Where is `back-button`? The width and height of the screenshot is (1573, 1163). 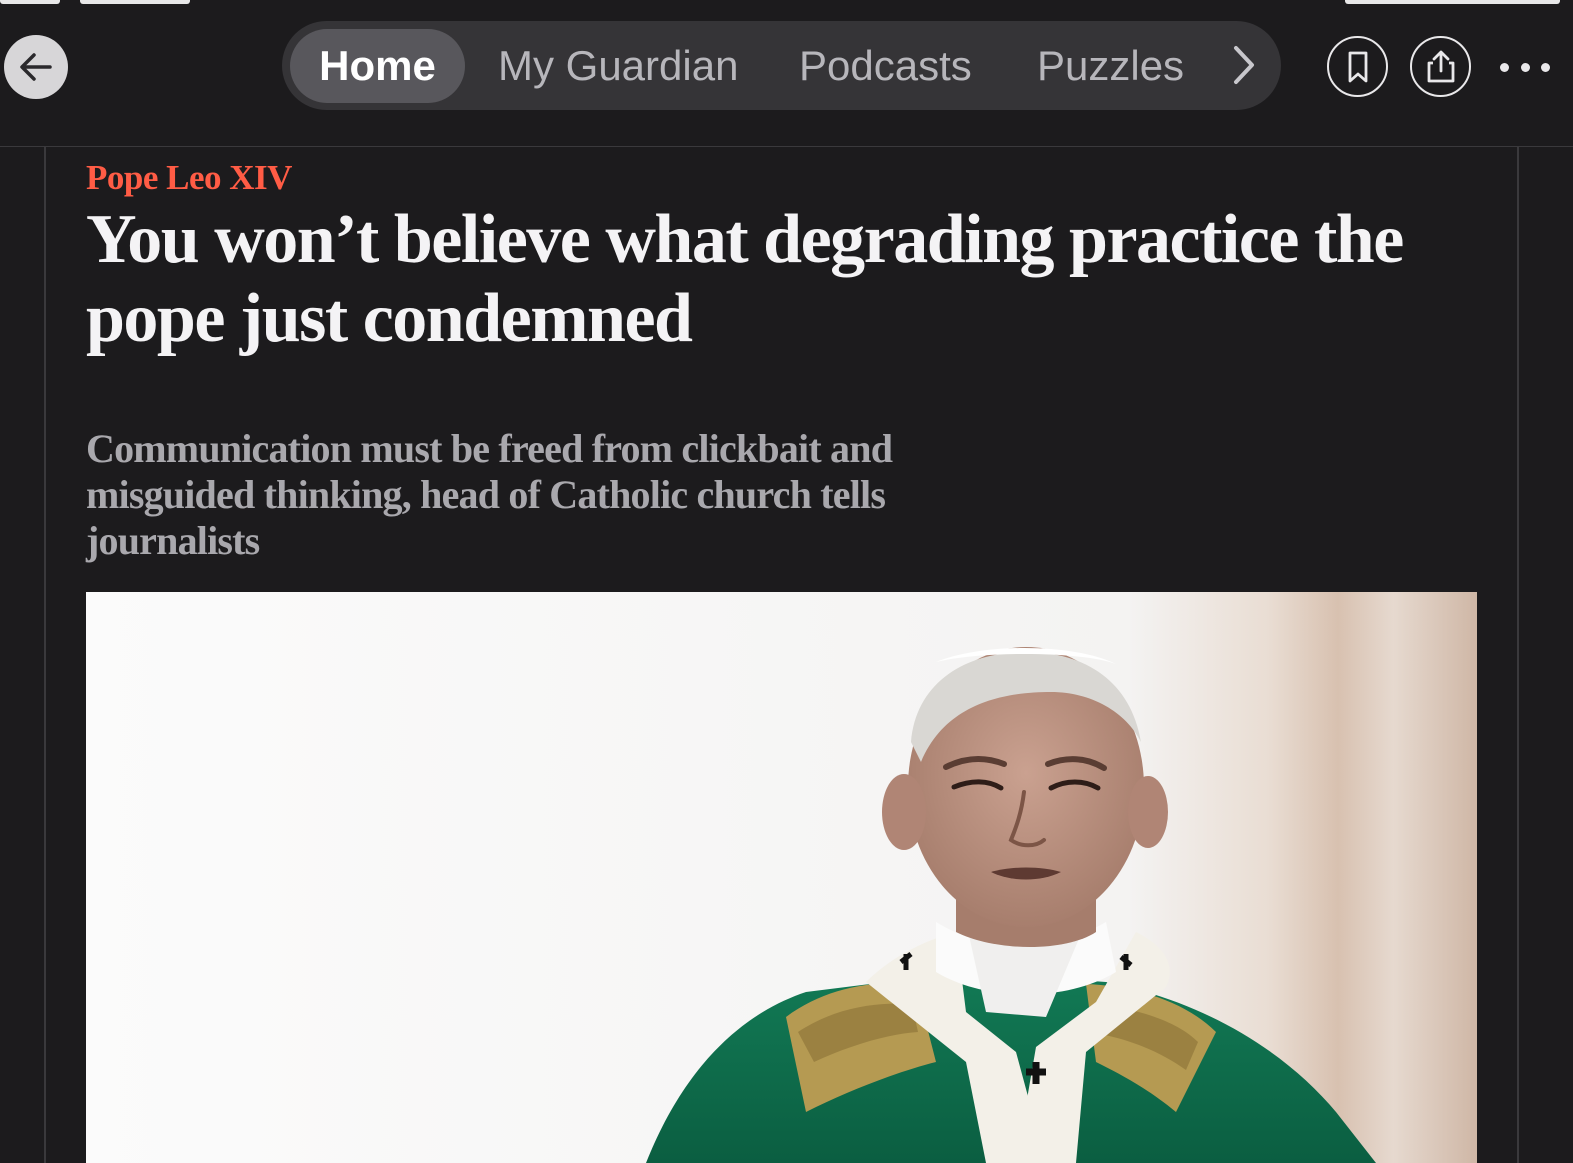 back-button is located at coordinates (36, 67).